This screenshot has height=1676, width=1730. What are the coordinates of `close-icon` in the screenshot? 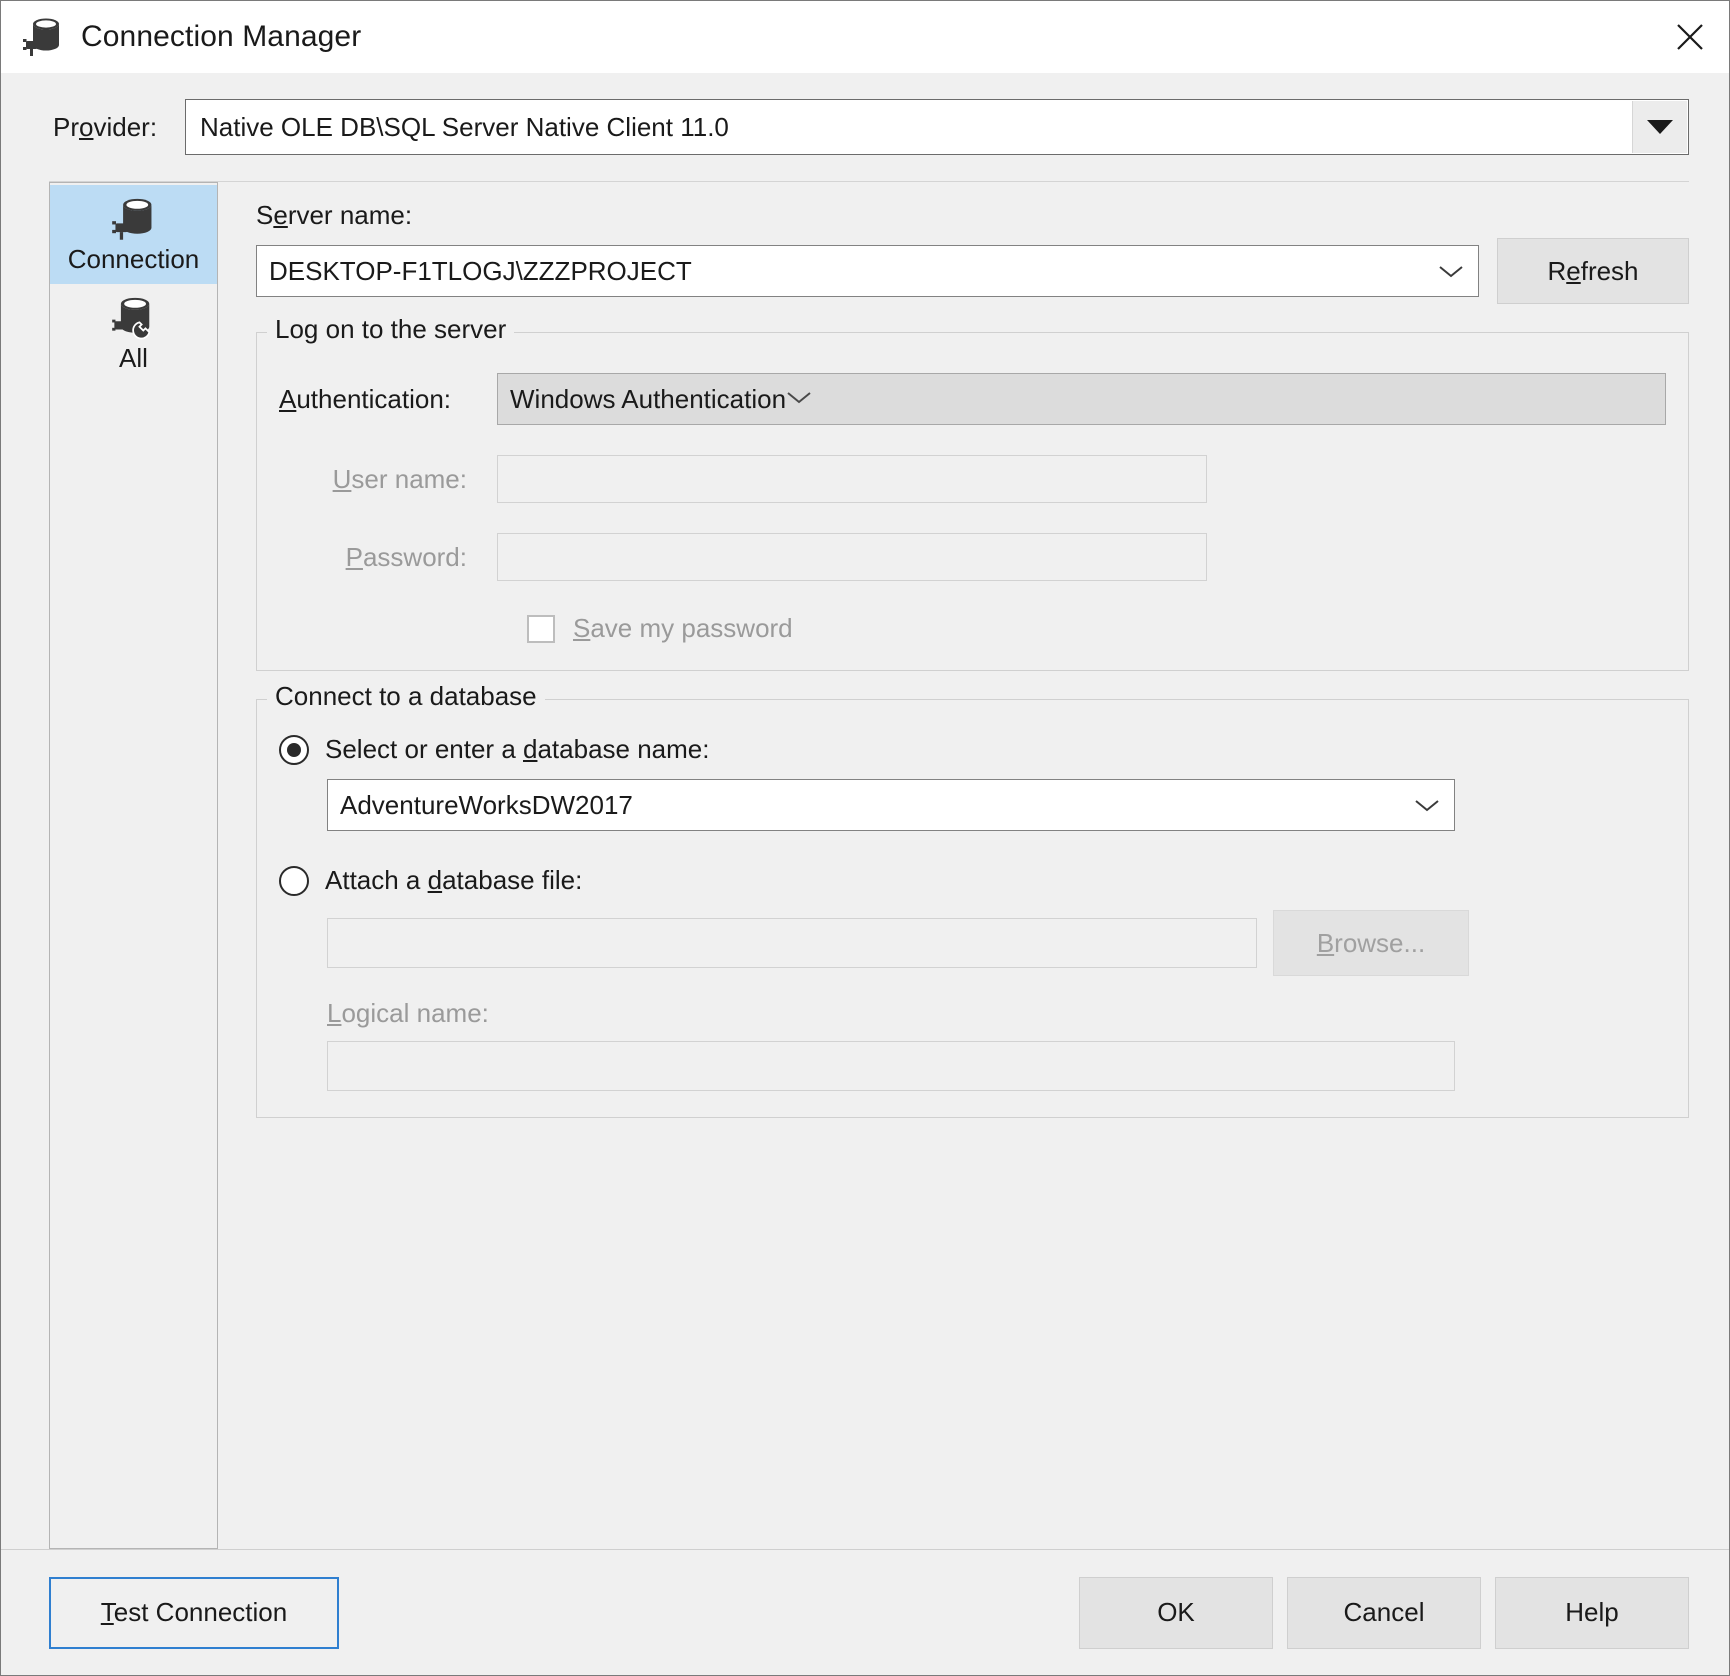 It's located at (1690, 37).